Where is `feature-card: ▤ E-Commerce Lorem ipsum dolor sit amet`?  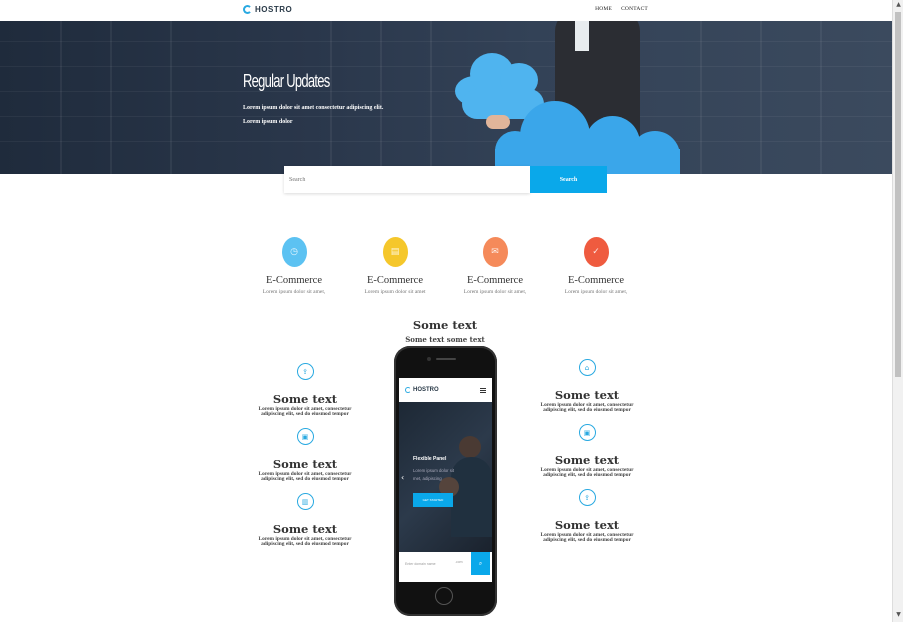
feature-card: ▤ E-Commerce Lorem ipsum dolor sit amet is located at coordinates (395, 266).